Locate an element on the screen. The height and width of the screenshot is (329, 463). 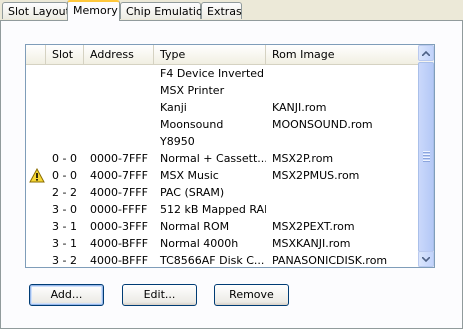
table-row: 3 - 1 0000-3FFF Normal ROM MSX2PEXT.rom is located at coordinates (222, 226).